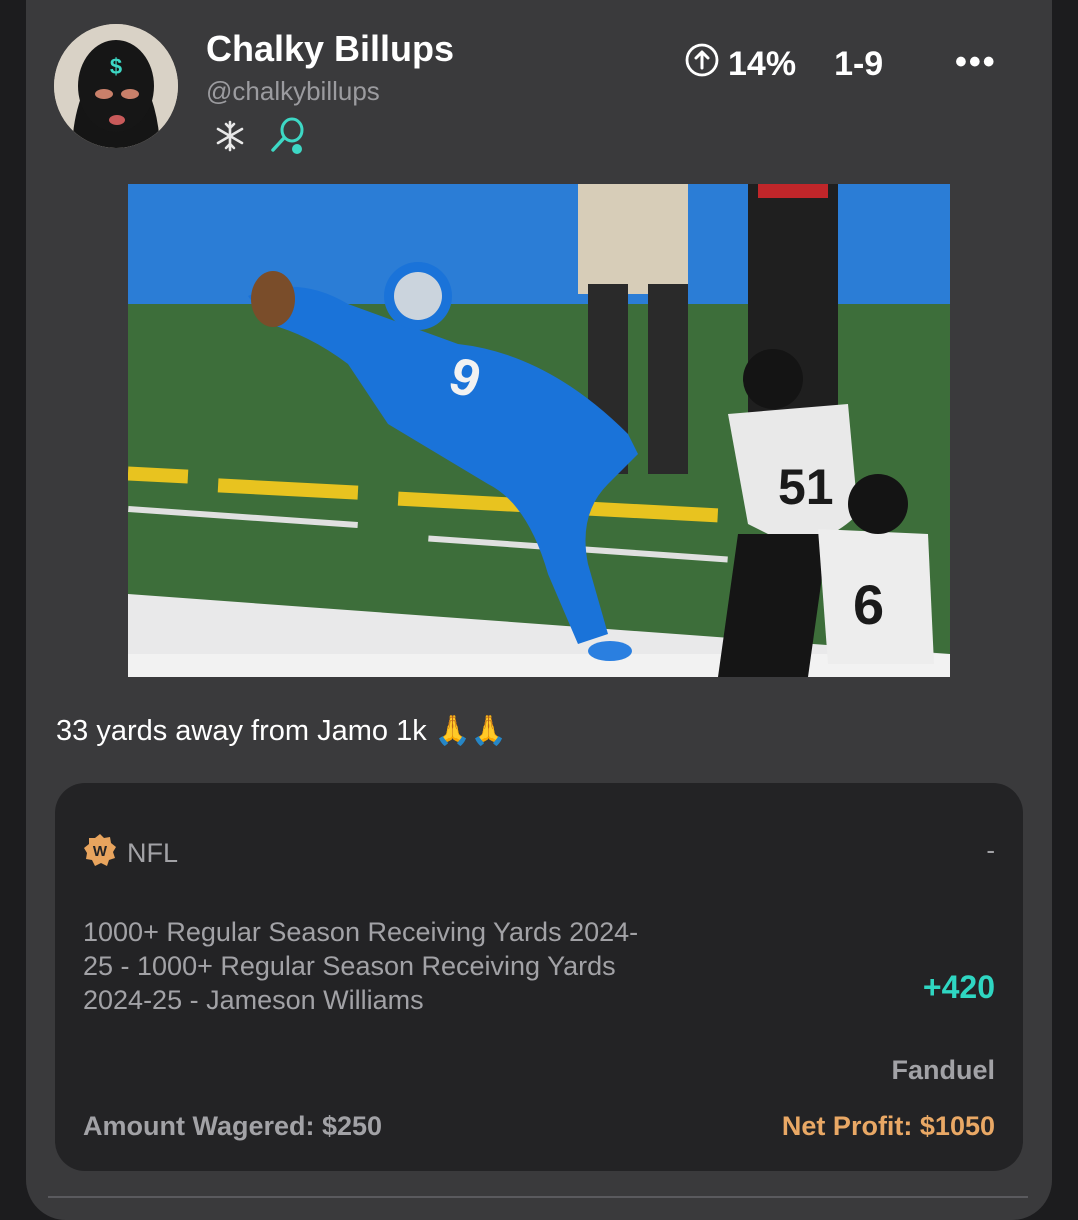 This screenshot has width=1078, height=1220. Describe the element at coordinates (958, 987) in the screenshot. I see `bet-odds: +420` at that location.